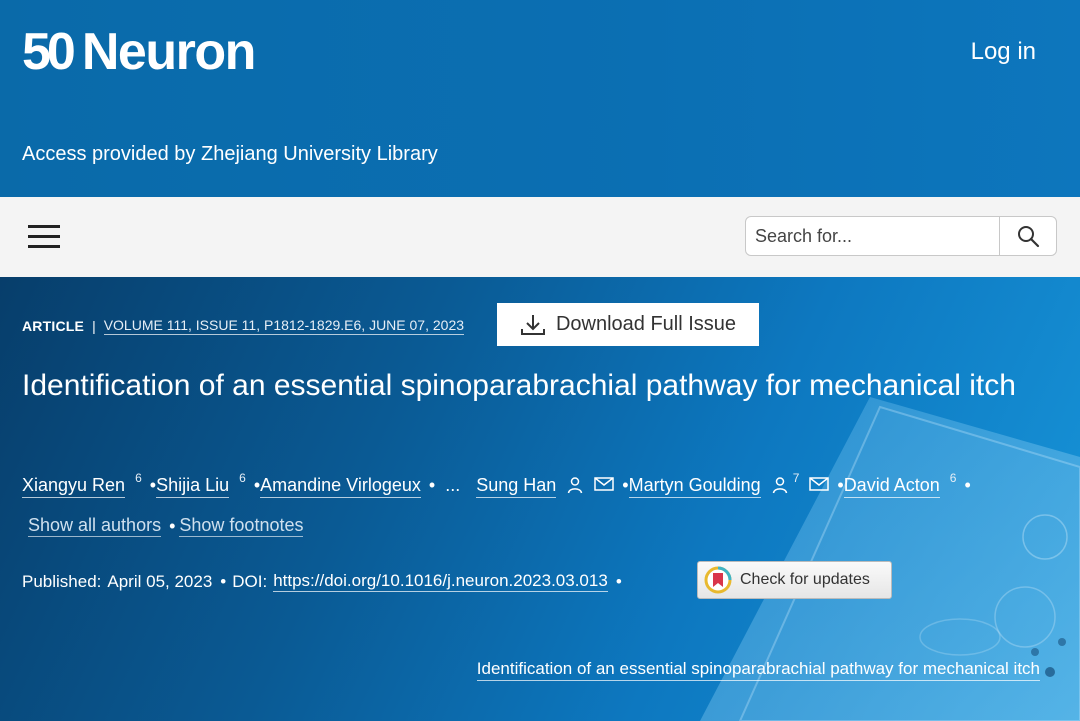  I want to click on show-footnotes-link: Show footnotes, so click(241, 526).